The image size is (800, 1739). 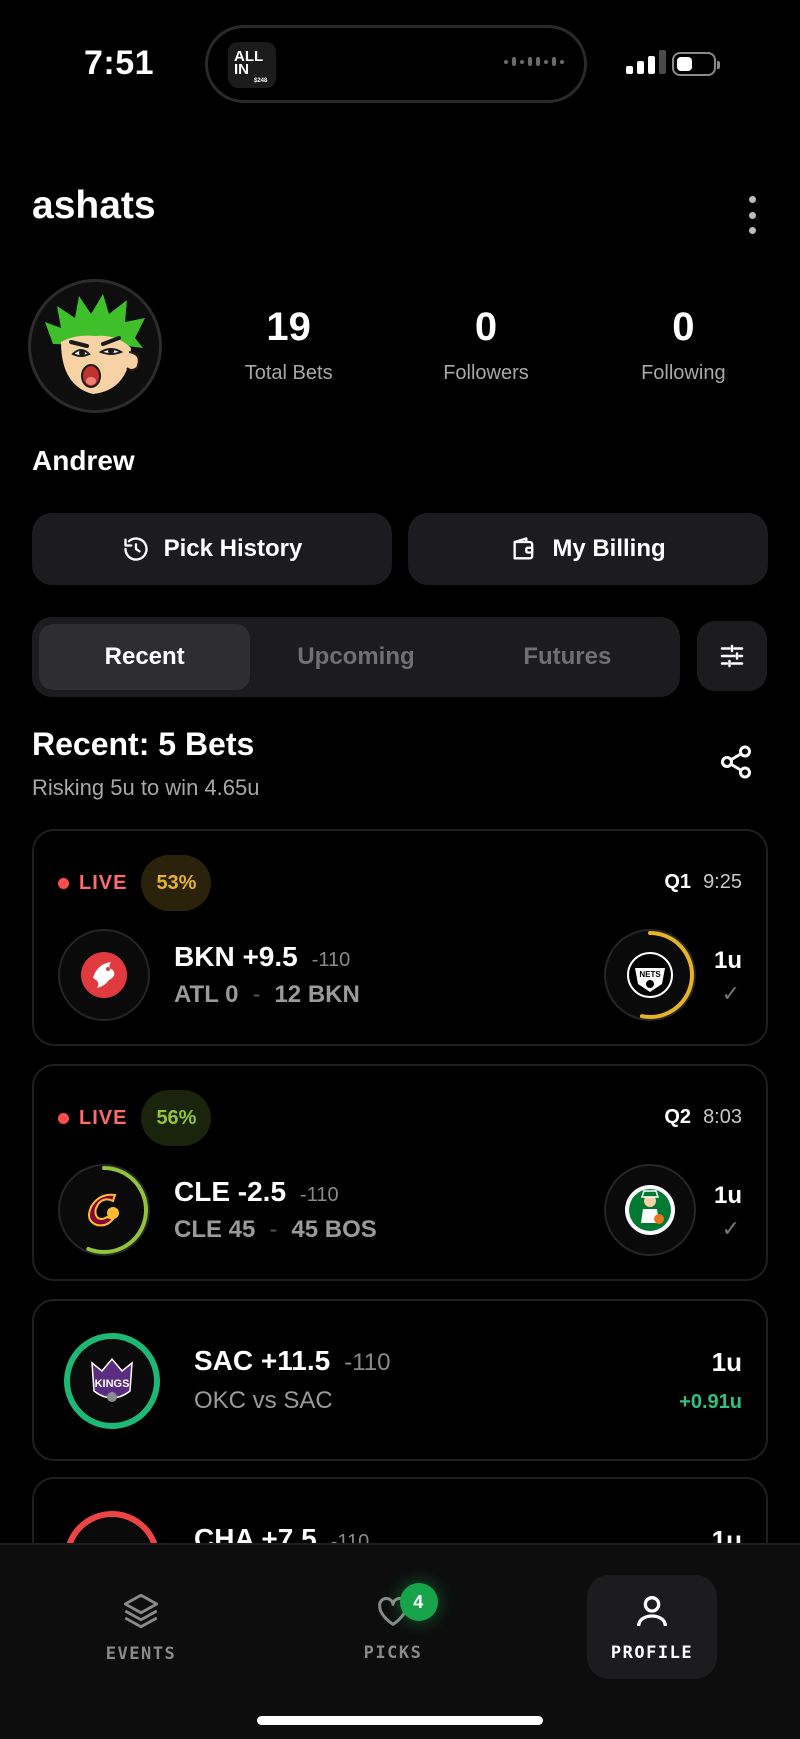 I want to click on matchup: OKC vs SAC, so click(x=263, y=1400).